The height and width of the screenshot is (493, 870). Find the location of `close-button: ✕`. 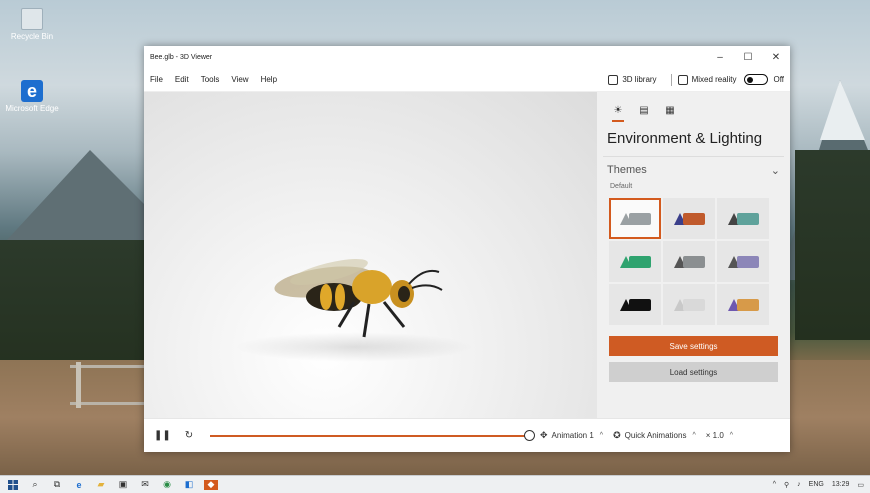

close-button: ✕ is located at coordinates (776, 57).